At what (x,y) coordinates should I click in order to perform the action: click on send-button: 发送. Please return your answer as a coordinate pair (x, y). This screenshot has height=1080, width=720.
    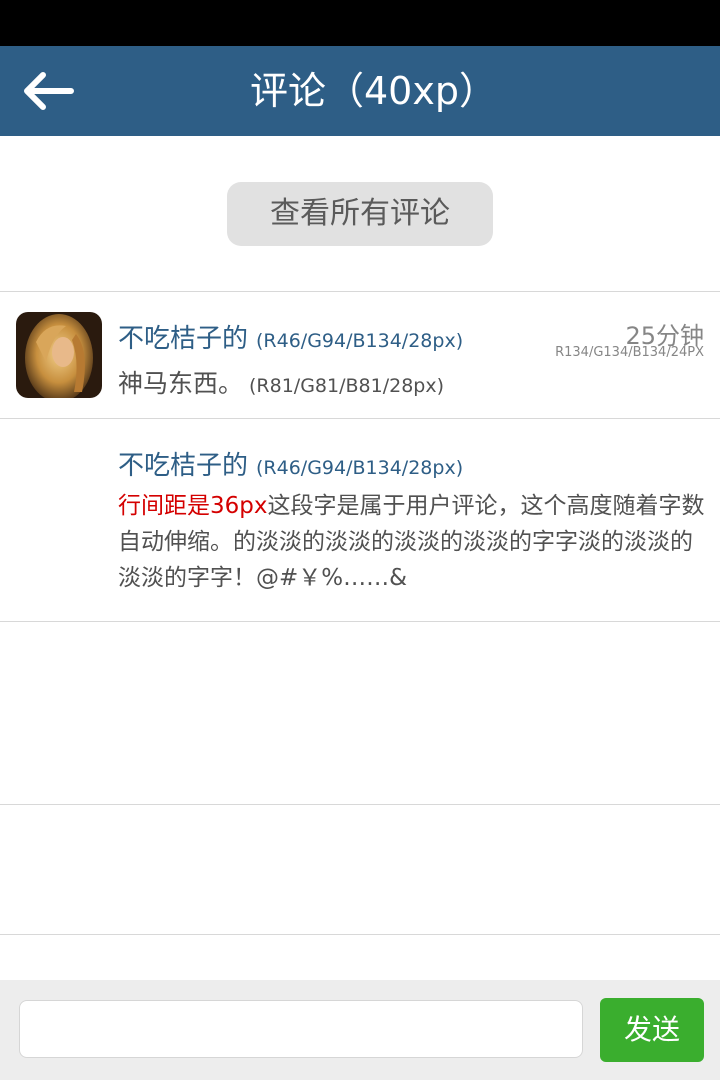
    Looking at the image, I should click on (652, 1030).